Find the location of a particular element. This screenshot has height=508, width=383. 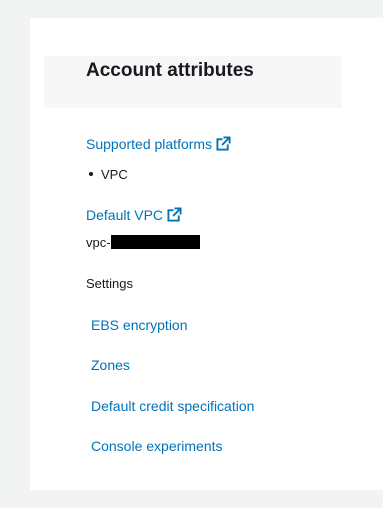

default-vpc-label: Default VPC is located at coordinates (125, 215).